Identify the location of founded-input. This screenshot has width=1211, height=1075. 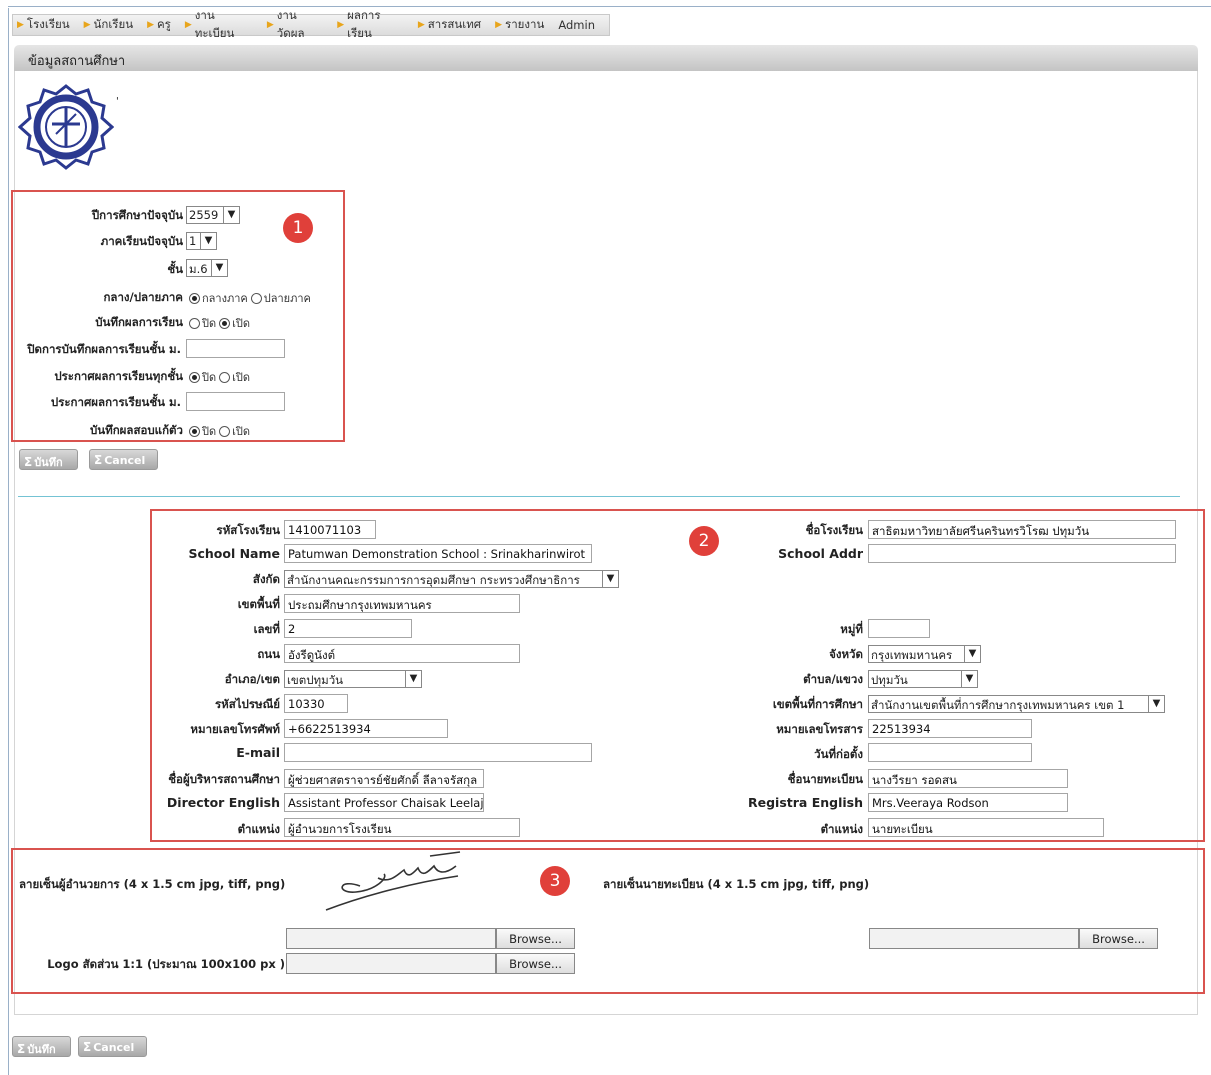
(950, 752).